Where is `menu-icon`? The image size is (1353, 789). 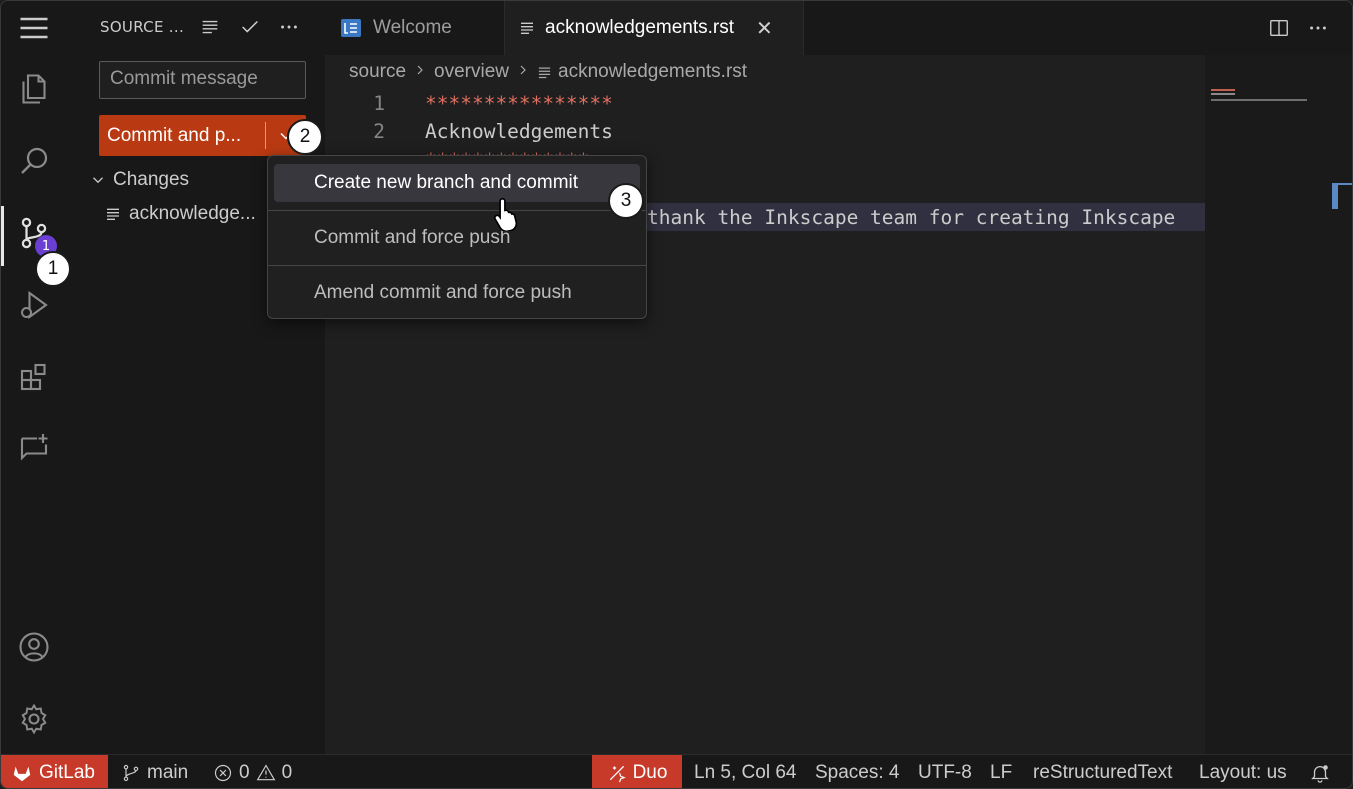 menu-icon is located at coordinates (34, 28).